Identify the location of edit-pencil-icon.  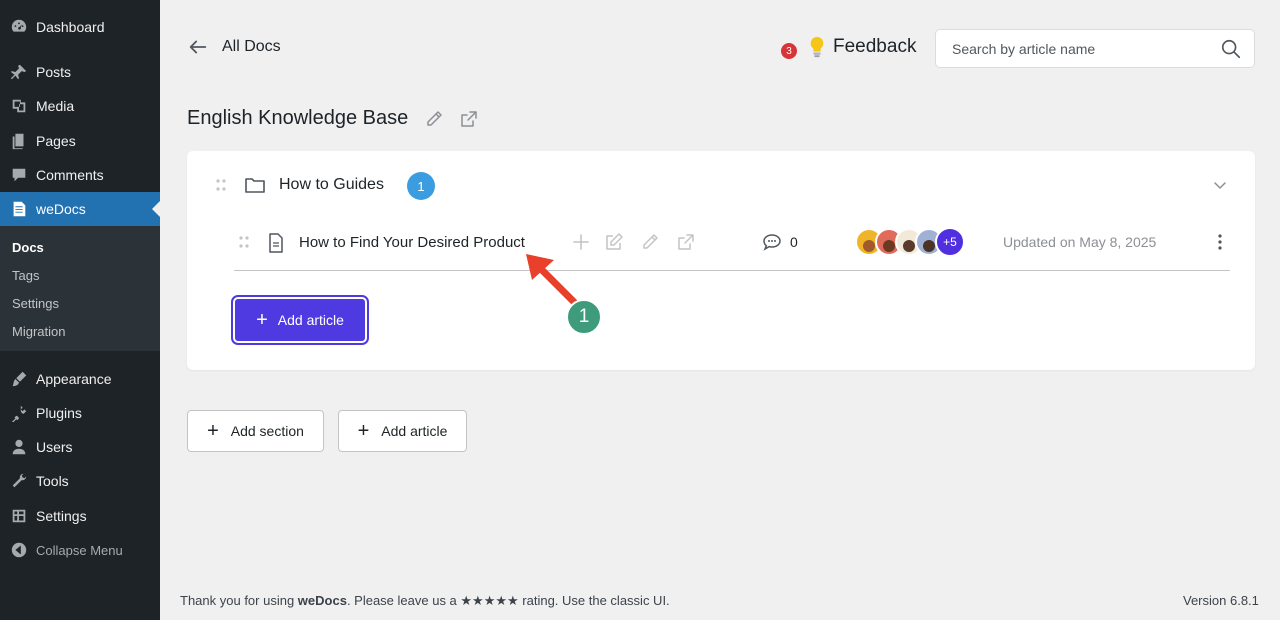
(434, 119).